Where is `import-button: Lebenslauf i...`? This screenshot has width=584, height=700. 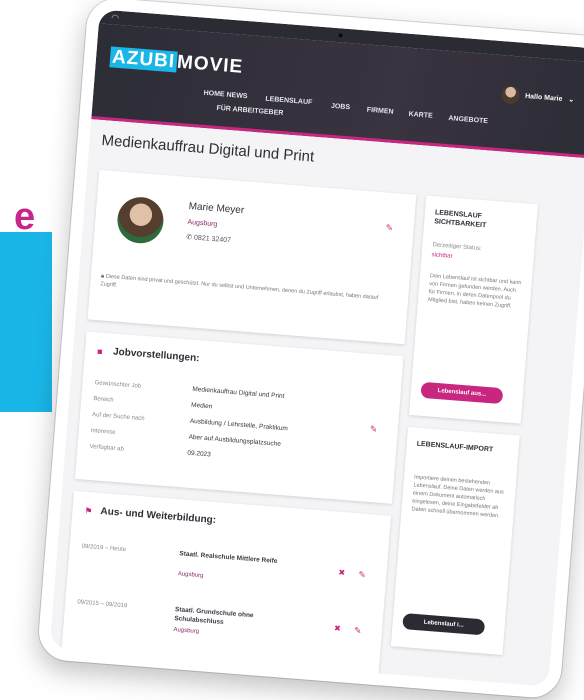 import-button: Lebenslauf i... is located at coordinates (444, 624).